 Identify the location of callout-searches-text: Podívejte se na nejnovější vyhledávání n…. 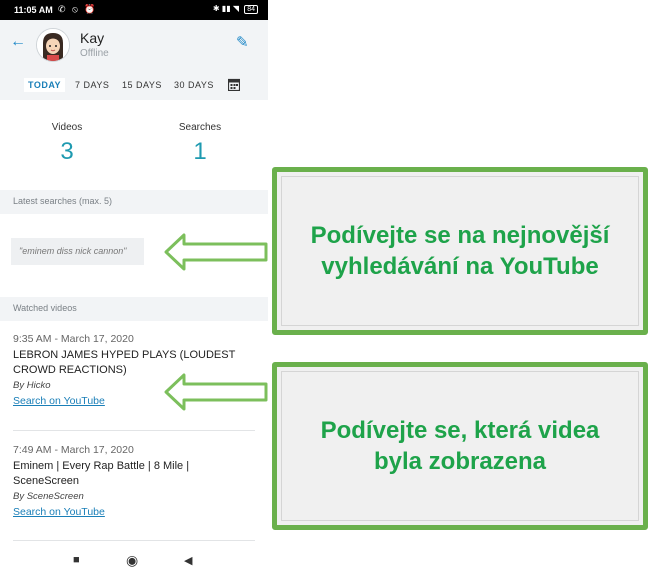
(460, 251).